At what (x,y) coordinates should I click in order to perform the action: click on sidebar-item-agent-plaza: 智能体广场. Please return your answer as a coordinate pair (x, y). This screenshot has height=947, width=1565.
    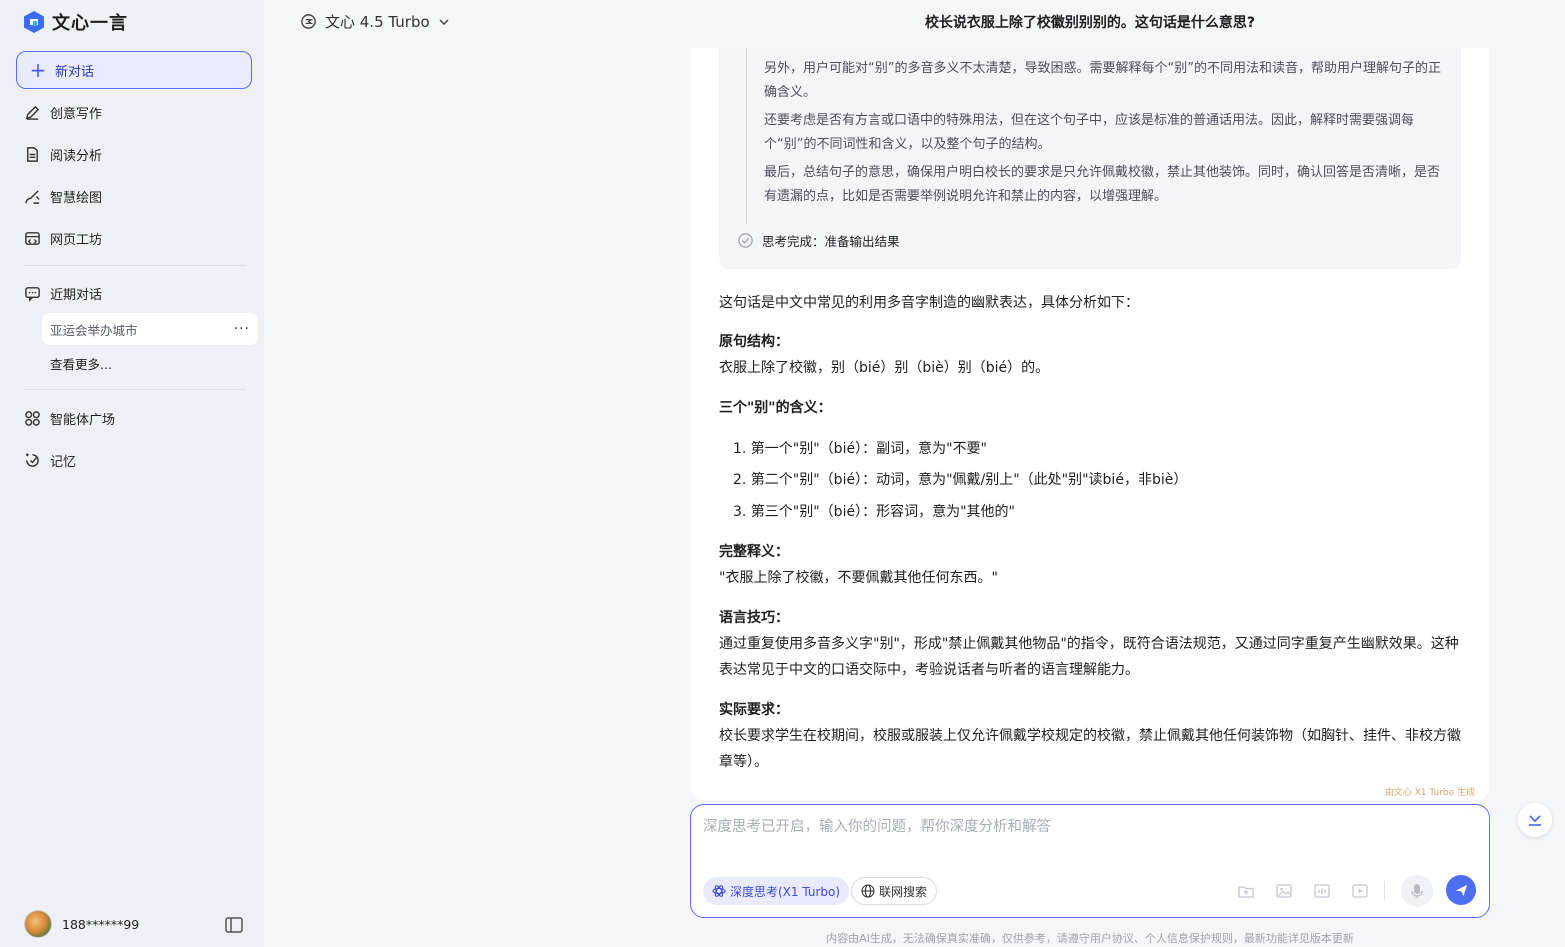
    Looking at the image, I should click on (134, 418).